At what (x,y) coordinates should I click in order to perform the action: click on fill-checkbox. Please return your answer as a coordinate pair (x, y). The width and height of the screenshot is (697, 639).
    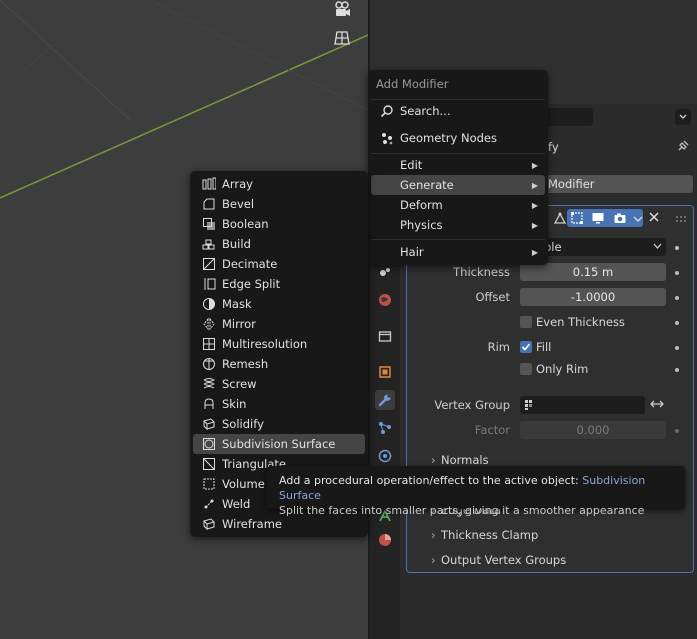
    Looking at the image, I should click on (526, 347).